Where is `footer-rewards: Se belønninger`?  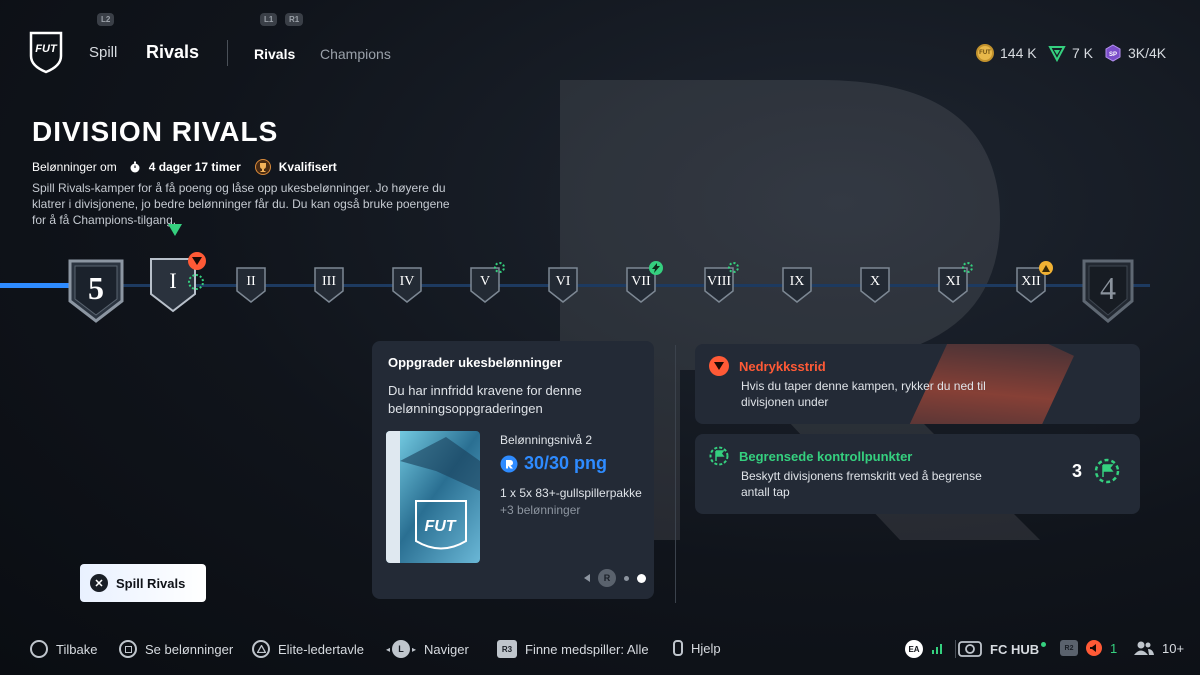 footer-rewards: Se belønninger is located at coordinates (176, 649).